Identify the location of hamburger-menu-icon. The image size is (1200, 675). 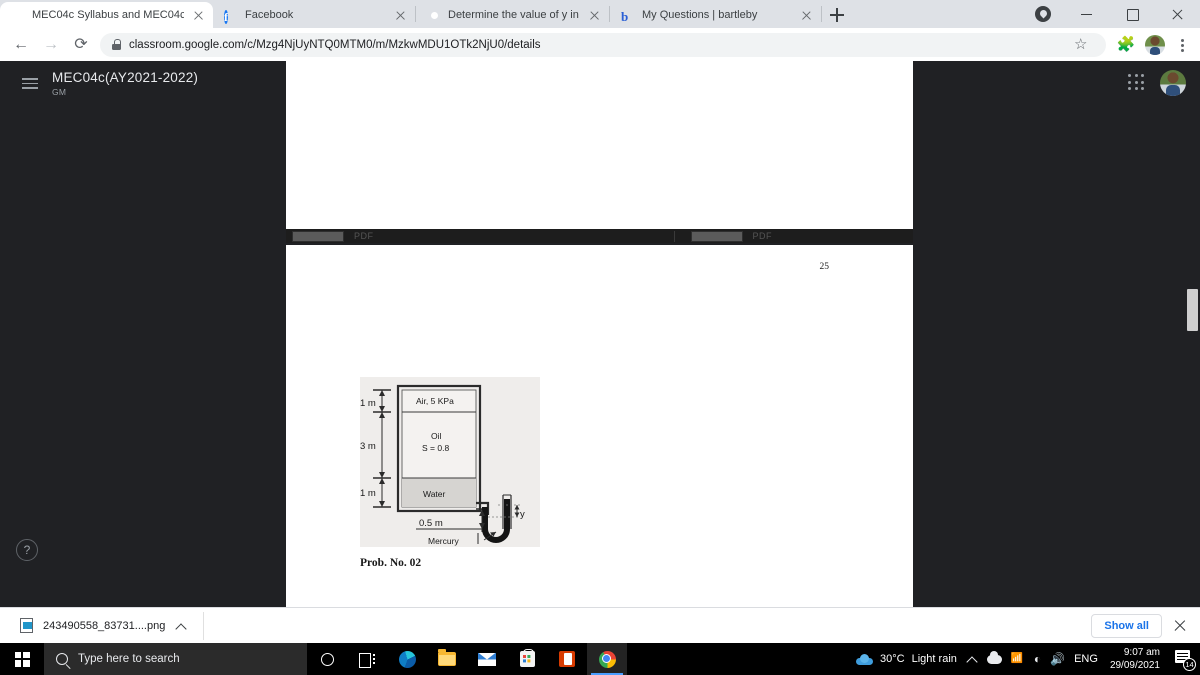
(30, 83).